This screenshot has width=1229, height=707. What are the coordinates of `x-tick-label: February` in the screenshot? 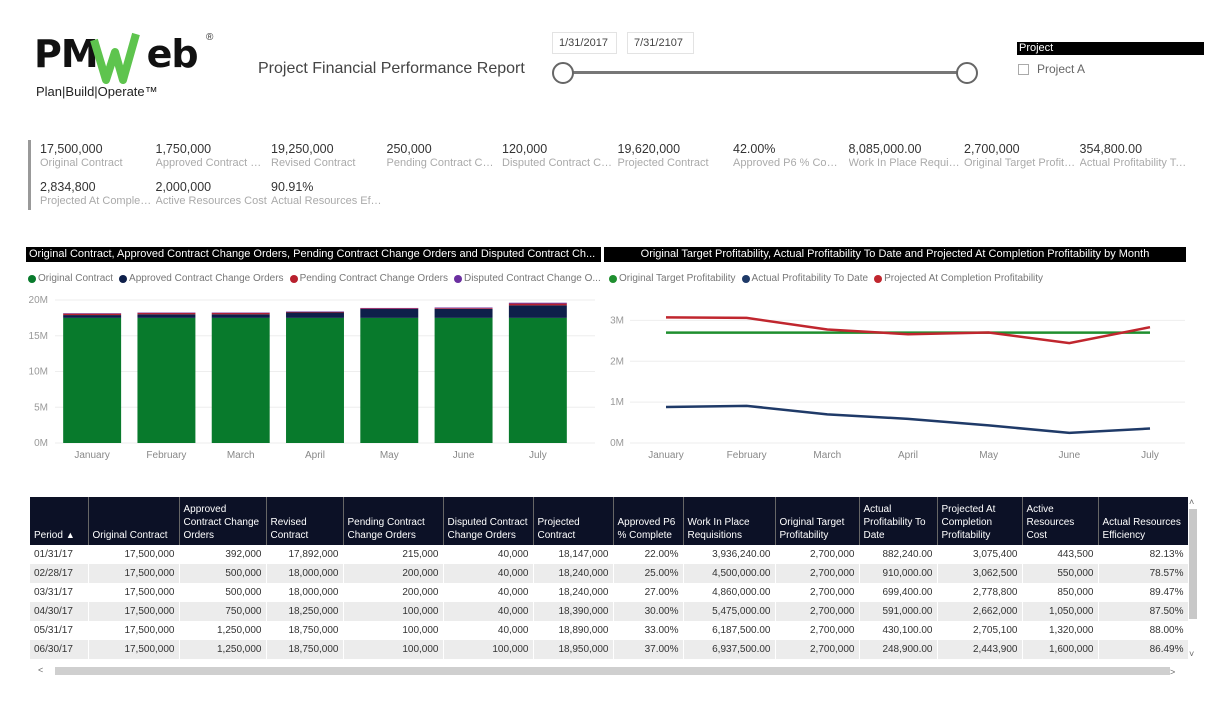 It's located at (747, 455).